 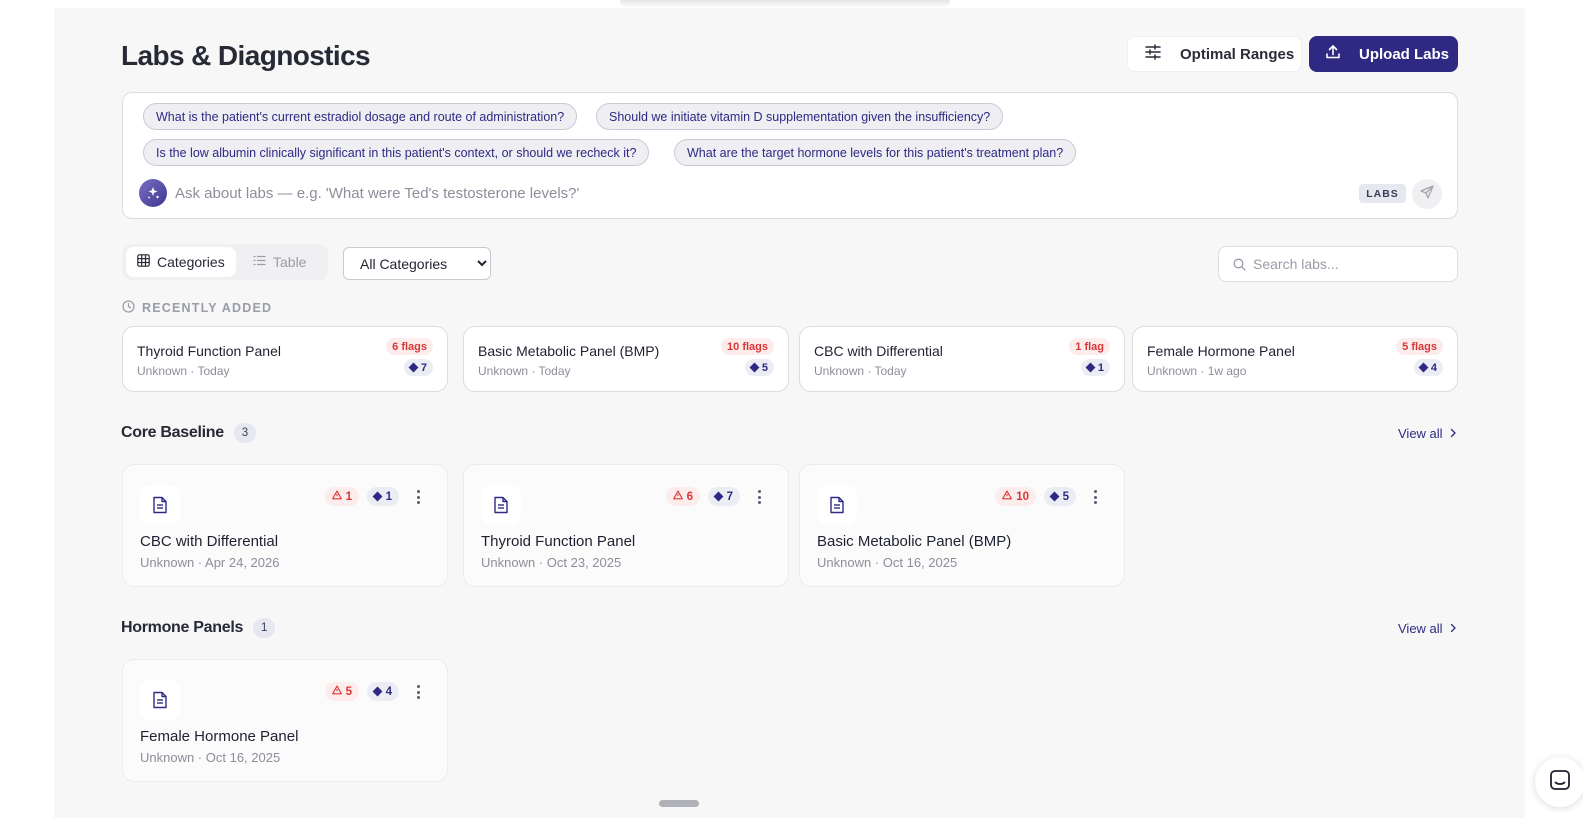 I want to click on upload-labs-button: Upload Labs, so click(x=1383, y=54).